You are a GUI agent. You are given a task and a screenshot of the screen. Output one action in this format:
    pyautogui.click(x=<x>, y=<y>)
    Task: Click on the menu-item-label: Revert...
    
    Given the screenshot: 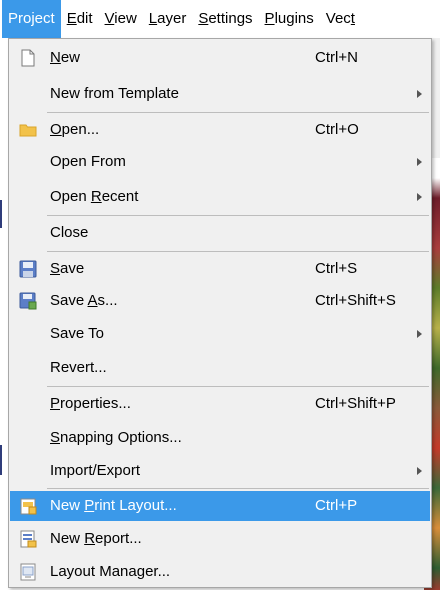 What is the action you would take?
    pyautogui.click(x=78, y=367)
    